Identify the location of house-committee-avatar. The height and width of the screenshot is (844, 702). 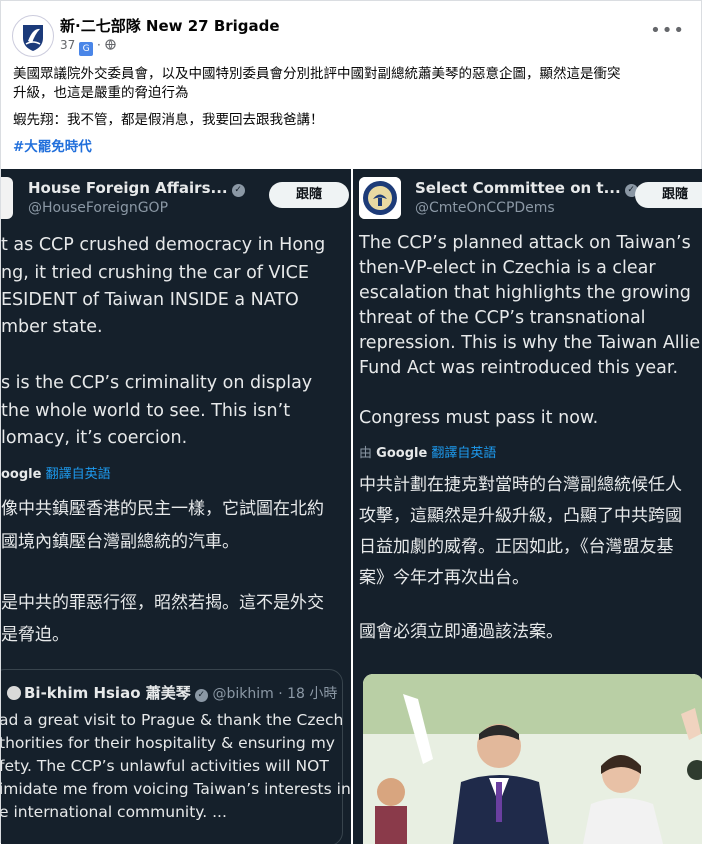
(7, 198).